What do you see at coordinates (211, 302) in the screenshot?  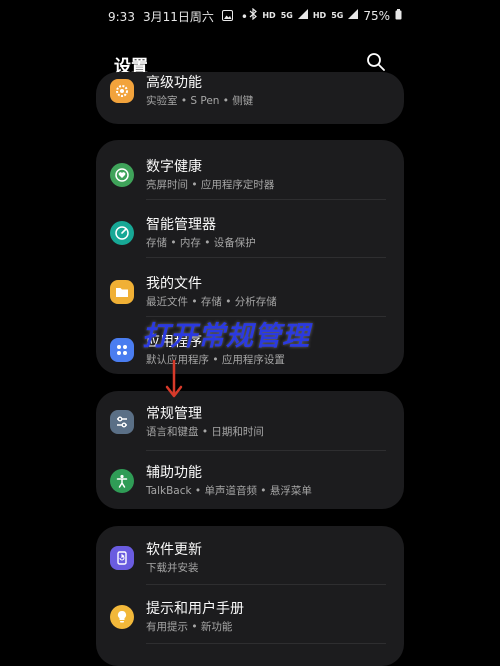 I see `item-subtitle: 最近文件 • 存储 • 分析存储` at bounding box center [211, 302].